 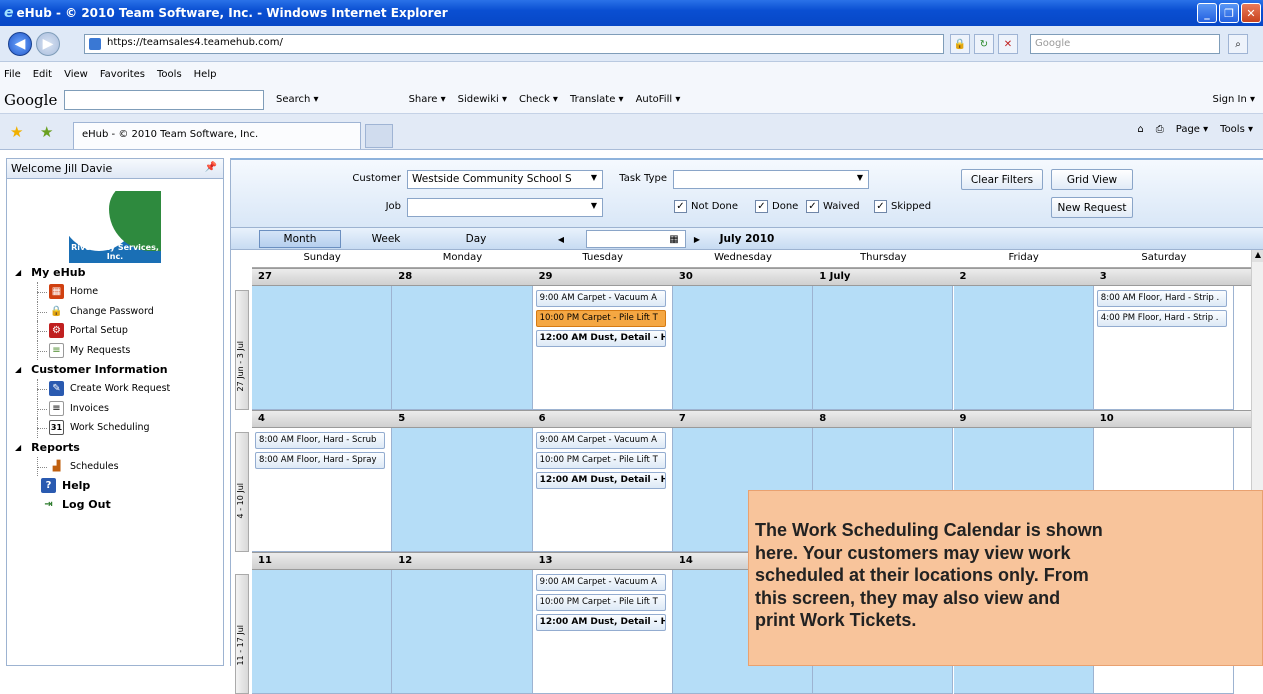 I want to click on date-number: 29, so click(x=543, y=276).